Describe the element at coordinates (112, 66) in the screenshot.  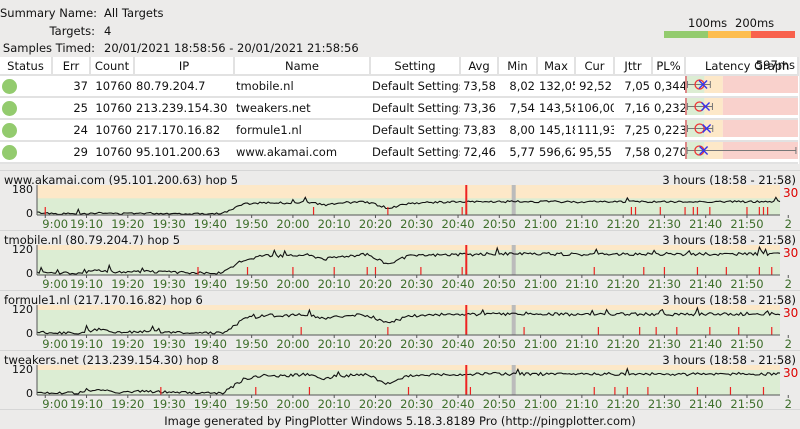
I see `col-count: Count` at that location.